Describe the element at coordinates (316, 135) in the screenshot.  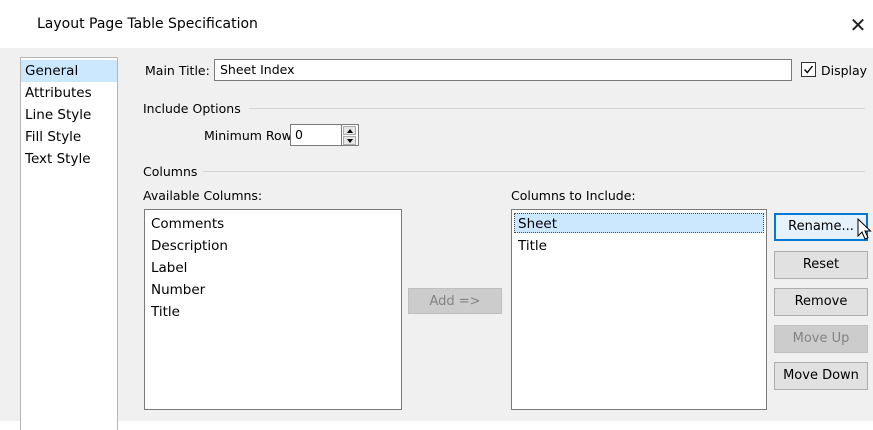
I see `minimum-rows-input: 0` at that location.